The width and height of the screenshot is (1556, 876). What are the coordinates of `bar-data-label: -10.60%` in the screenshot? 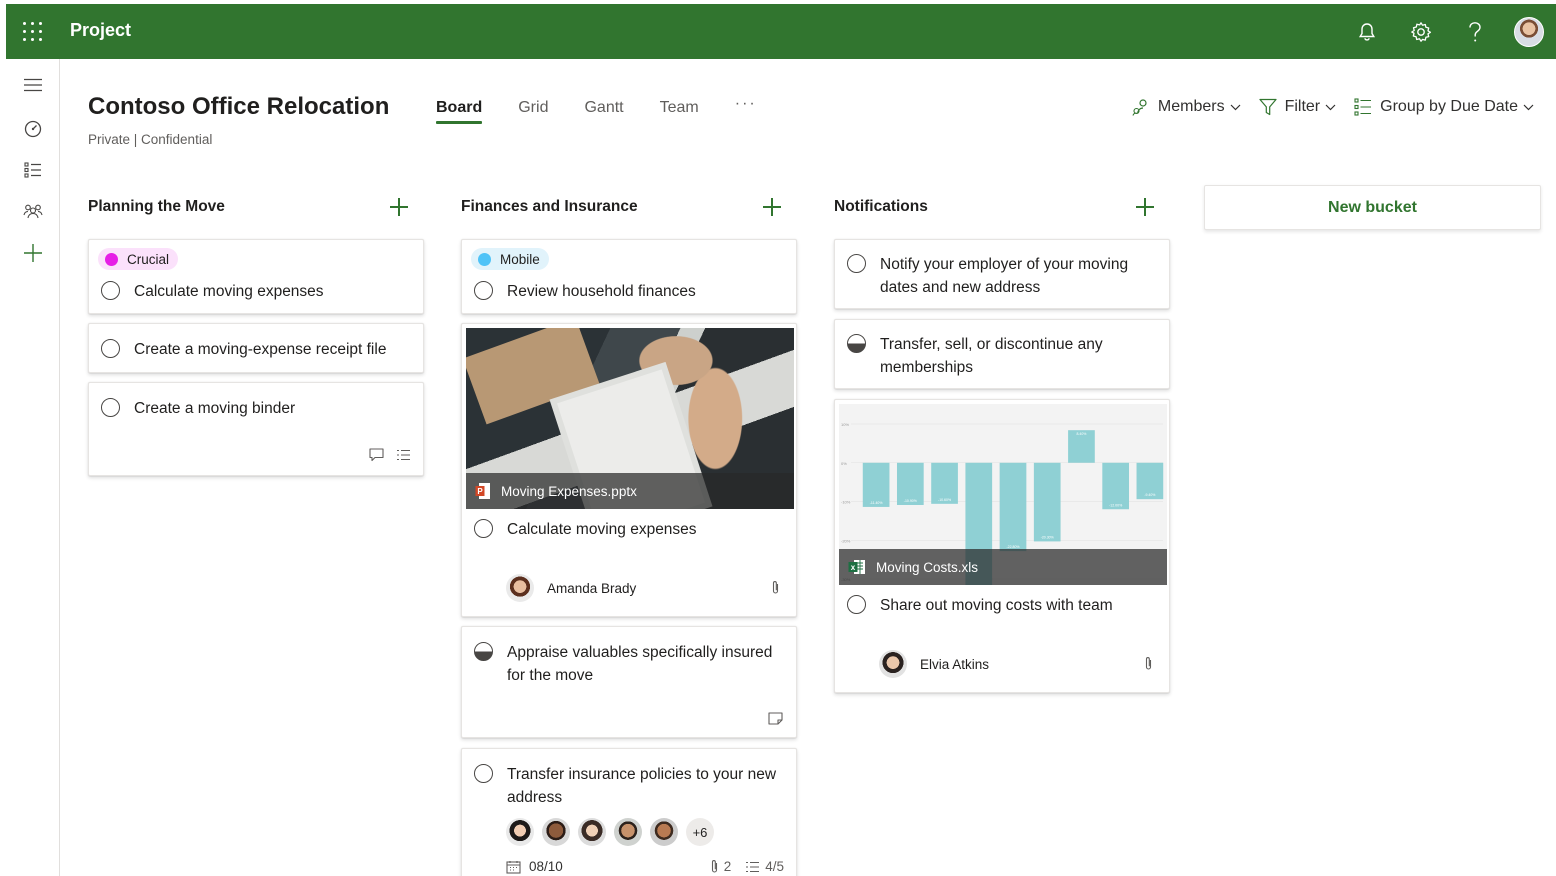 It's located at (944, 500).